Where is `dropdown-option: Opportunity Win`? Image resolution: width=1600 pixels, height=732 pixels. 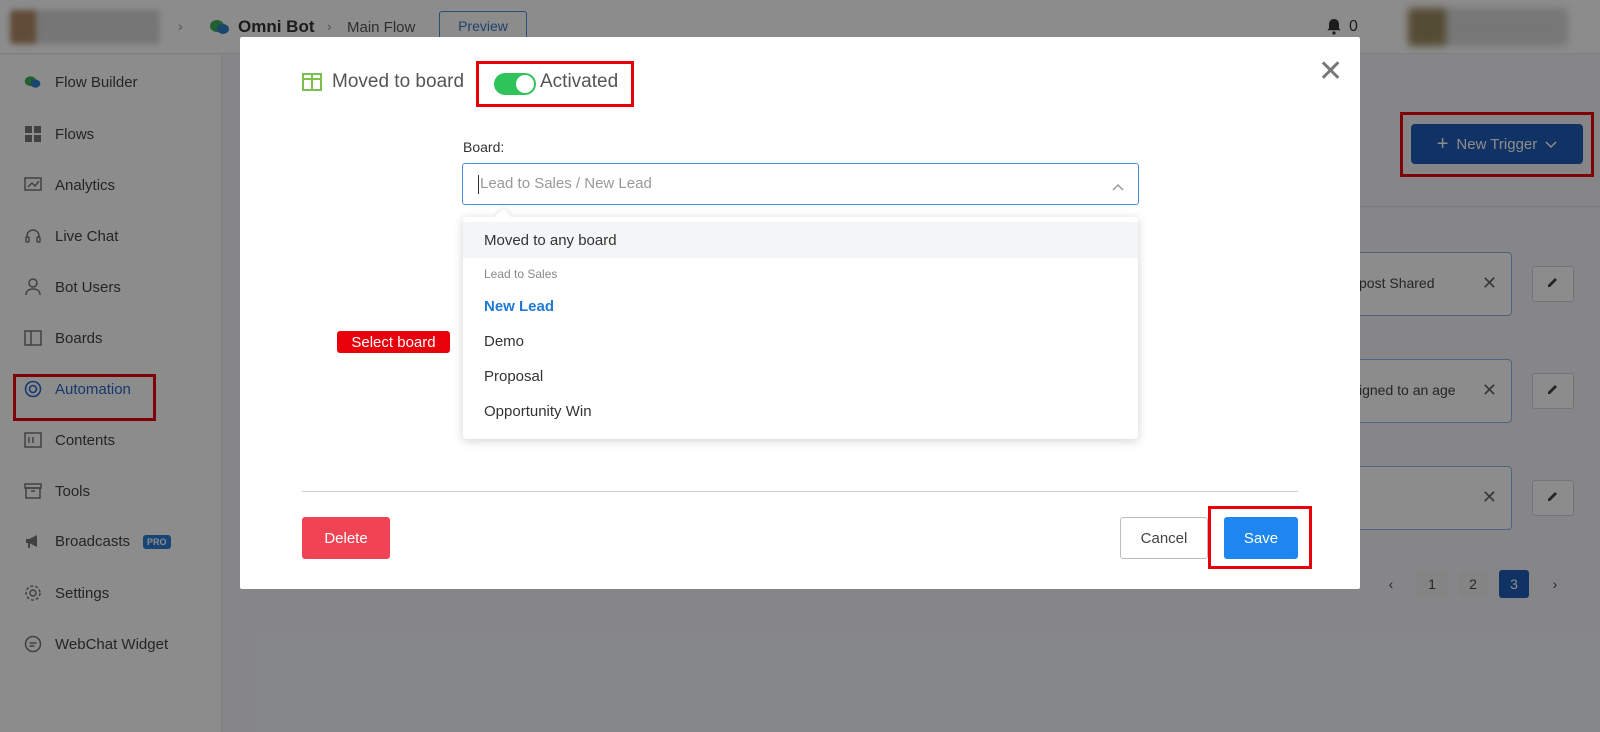
dropdown-option: Opportunity Win is located at coordinates (800, 411).